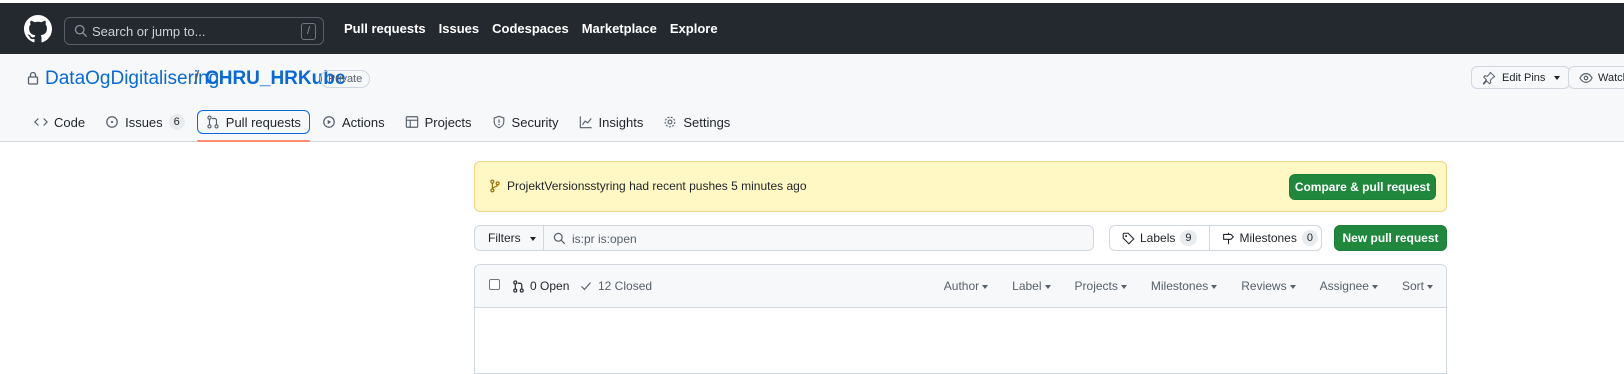 The width and height of the screenshot is (1624, 374). Describe the element at coordinates (411, 122) in the screenshot. I see `table-icon` at that location.